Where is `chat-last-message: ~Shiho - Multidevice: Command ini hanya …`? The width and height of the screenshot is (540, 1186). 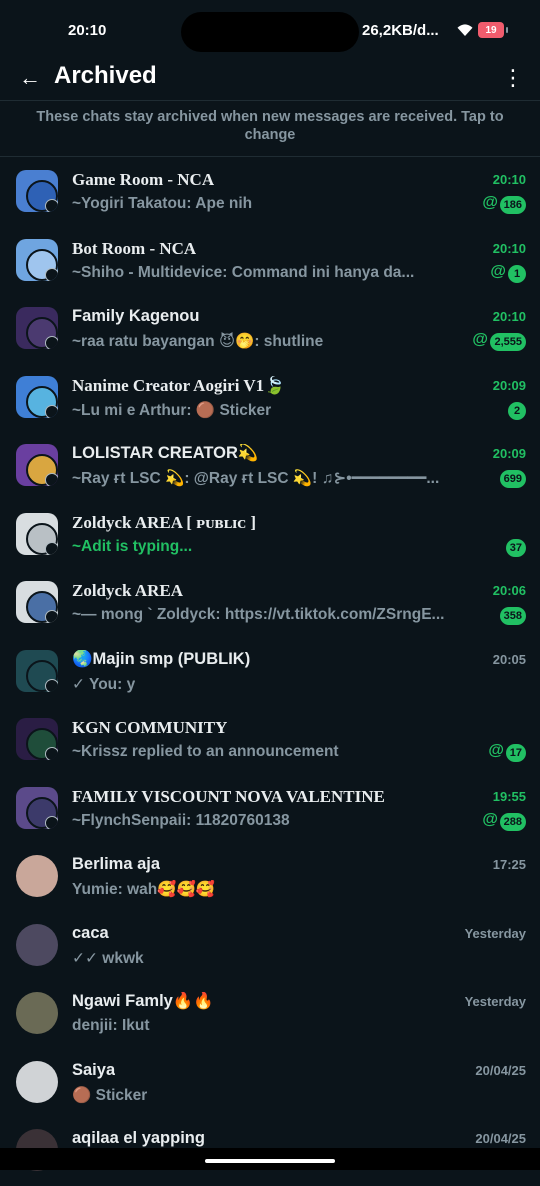
chat-last-message: ~Shiho - Multidevice: Command ini hanya … is located at coordinates (243, 272).